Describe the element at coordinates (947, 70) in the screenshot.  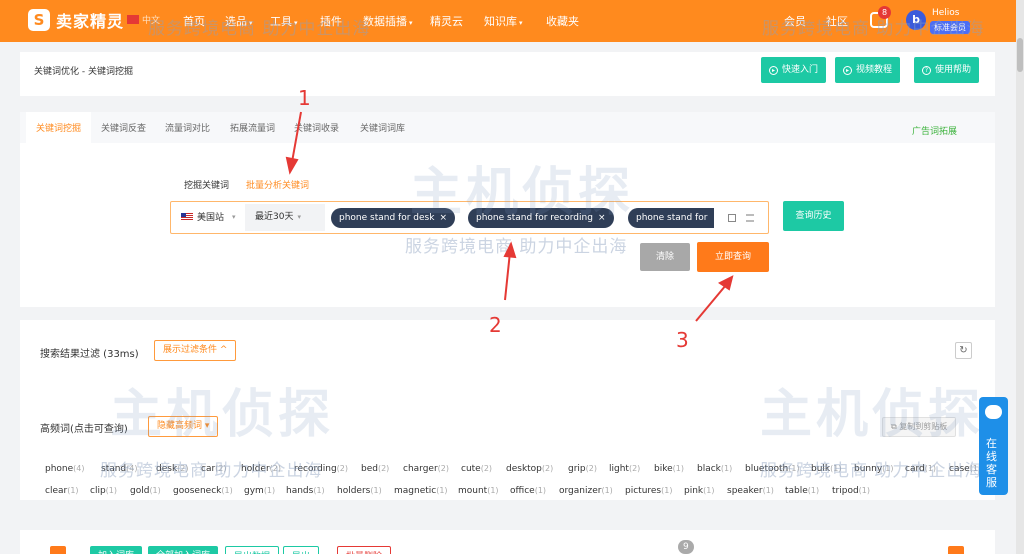
I see `usage-help-button: ? 使用帮助` at that location.